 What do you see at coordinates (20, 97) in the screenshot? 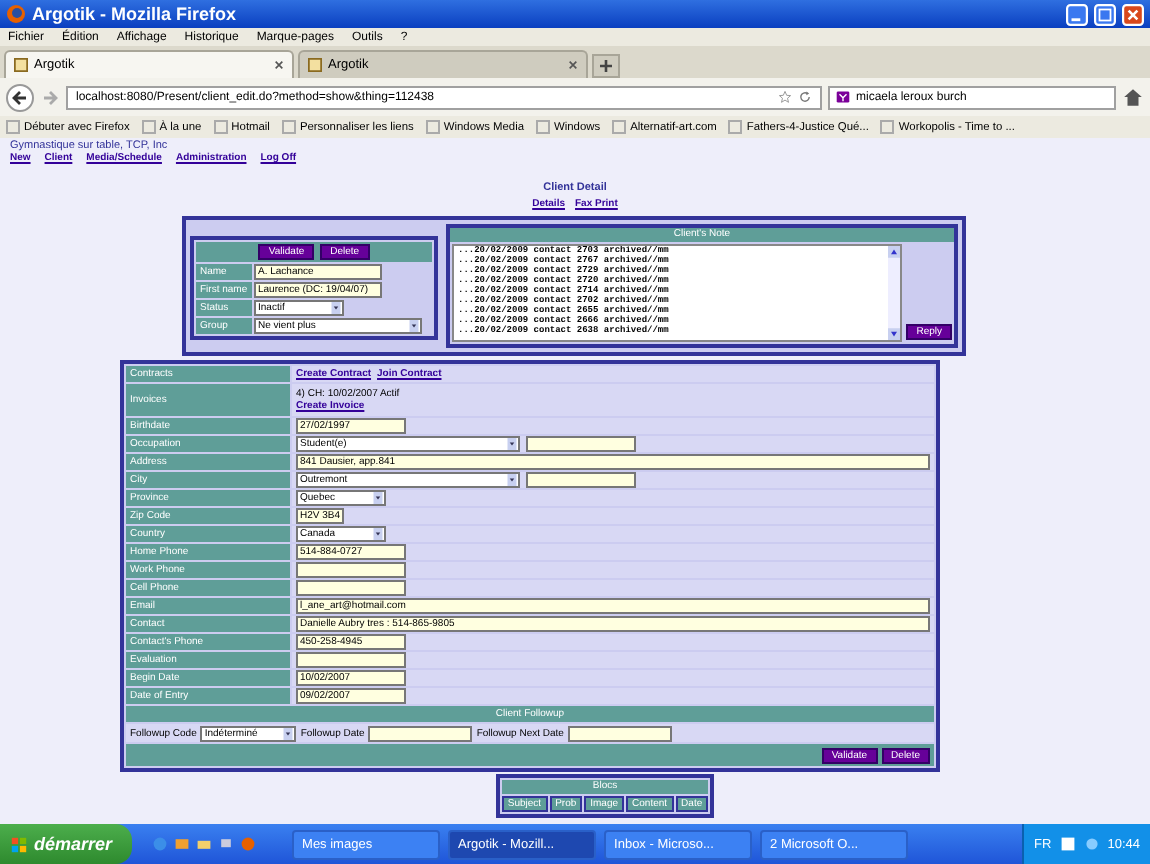
I see `back-button` at bounding box center [20, 97].